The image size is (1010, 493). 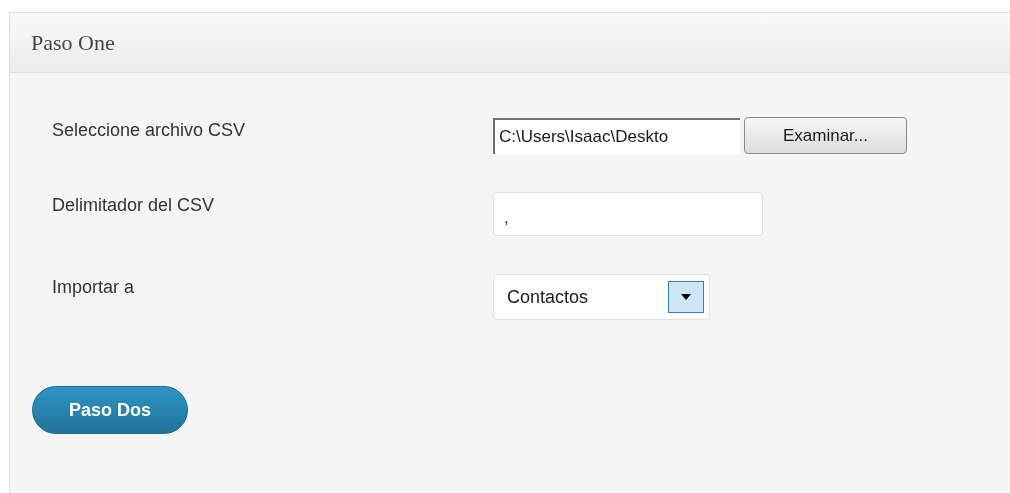 I want to click on next-step-button: Paso Dos, so click(x=110, y=410).